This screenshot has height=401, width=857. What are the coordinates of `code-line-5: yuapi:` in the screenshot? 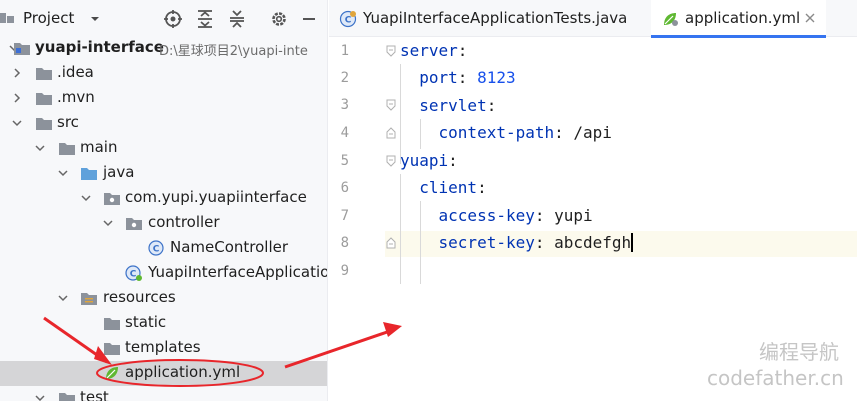 It's located at (429, 160).